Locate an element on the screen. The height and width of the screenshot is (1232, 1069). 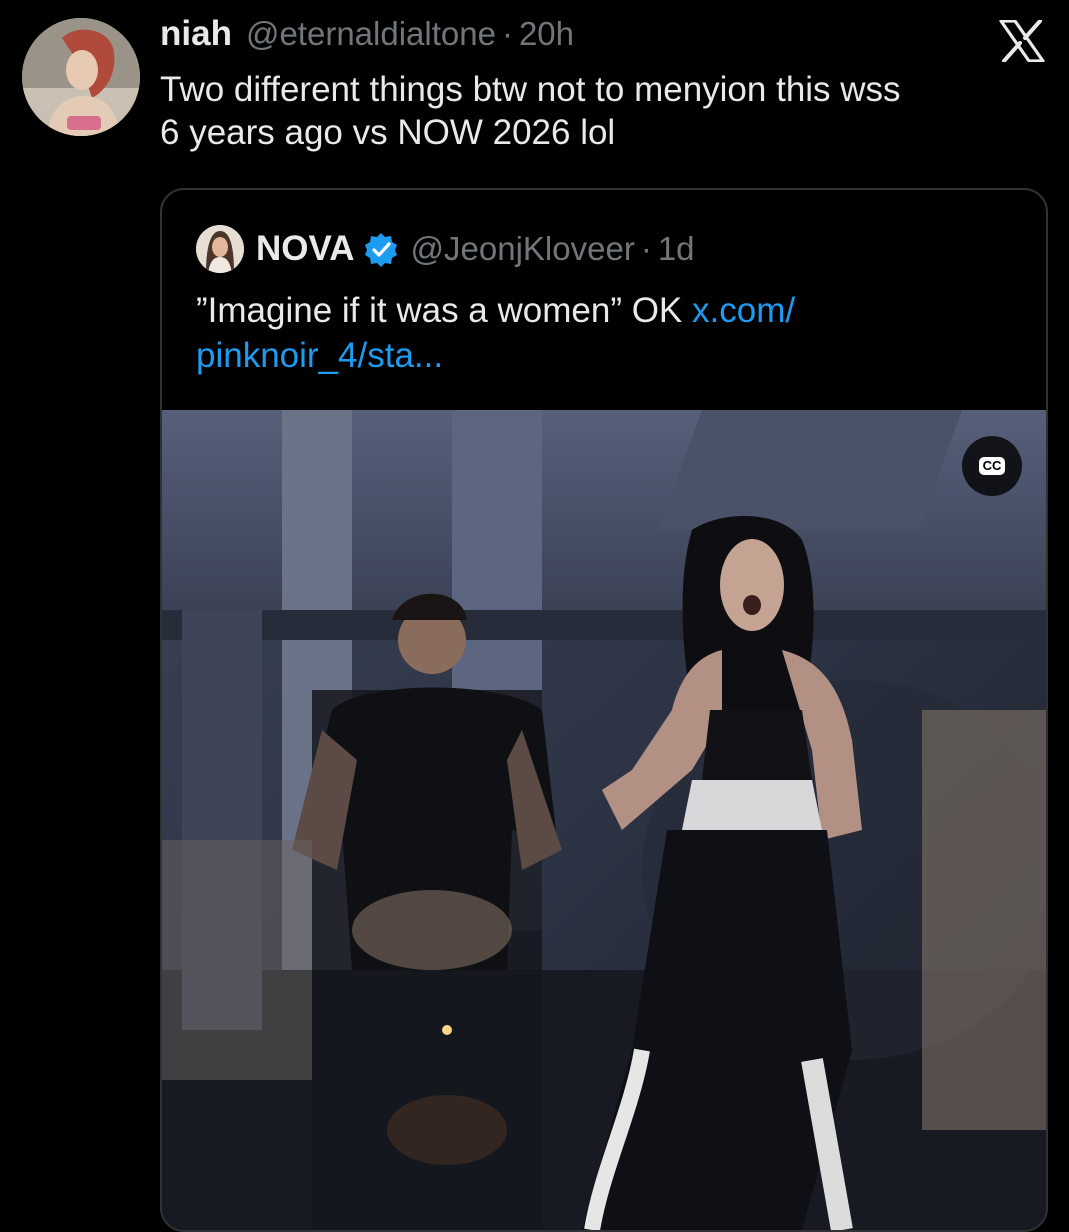
quoted-author-handle: @JeonjKloveer is located at coordinates (523, 249).